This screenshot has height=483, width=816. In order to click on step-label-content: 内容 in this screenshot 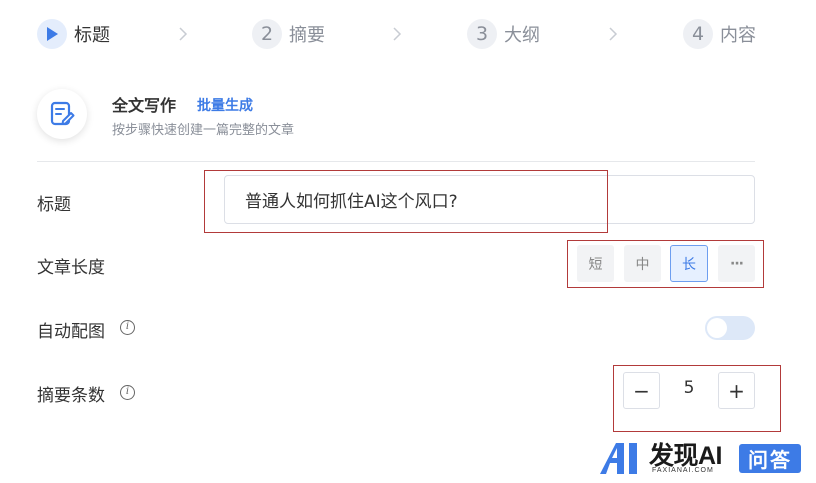, I will do `click(738, 35)`.